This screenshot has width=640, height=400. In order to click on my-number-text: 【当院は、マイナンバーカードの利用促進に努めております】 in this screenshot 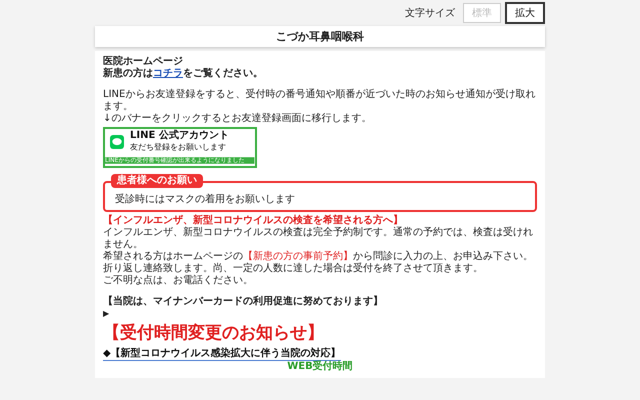, I will do `click(243, 302)`.